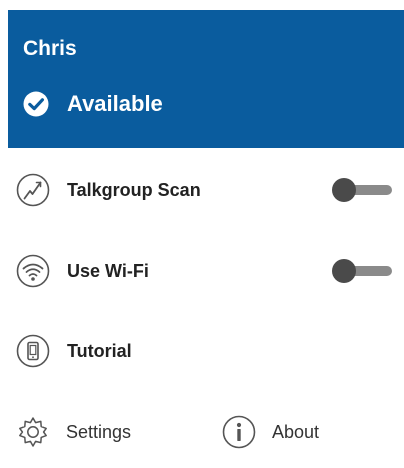  I want to click on menu-item-label: Use Wi-Fi, so click(108, 271).